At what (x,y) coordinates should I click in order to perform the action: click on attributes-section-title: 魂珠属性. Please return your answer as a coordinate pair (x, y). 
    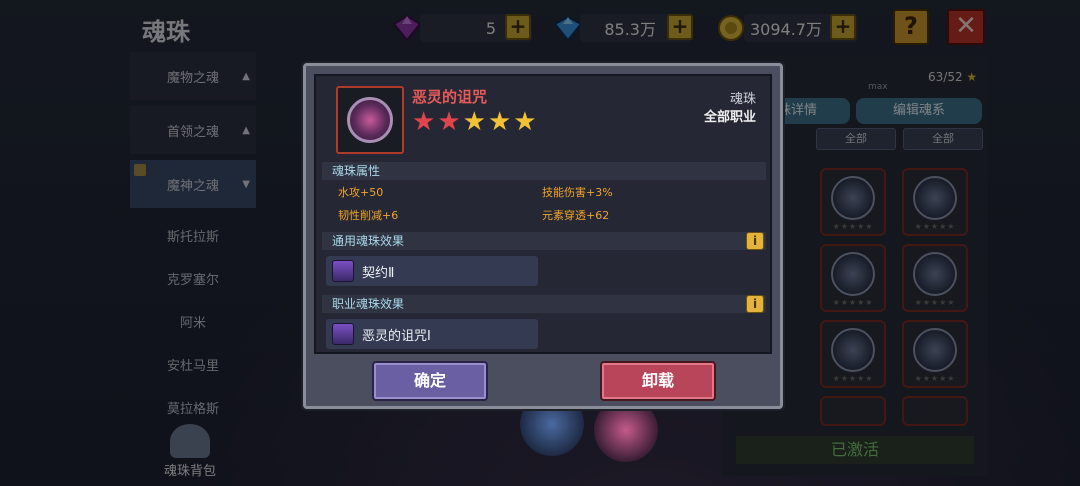
    Looking at the image, I should click on (544, 171).